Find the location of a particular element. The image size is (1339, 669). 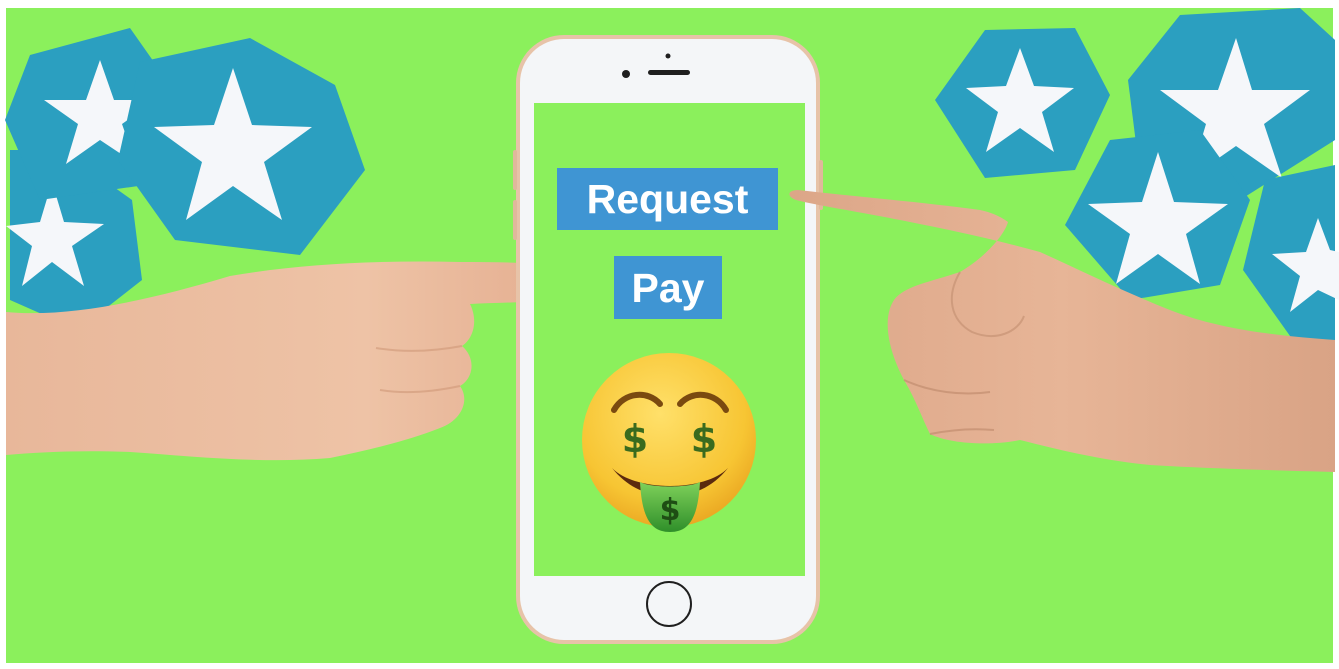

front-camera is located at coordinates (626, 74).